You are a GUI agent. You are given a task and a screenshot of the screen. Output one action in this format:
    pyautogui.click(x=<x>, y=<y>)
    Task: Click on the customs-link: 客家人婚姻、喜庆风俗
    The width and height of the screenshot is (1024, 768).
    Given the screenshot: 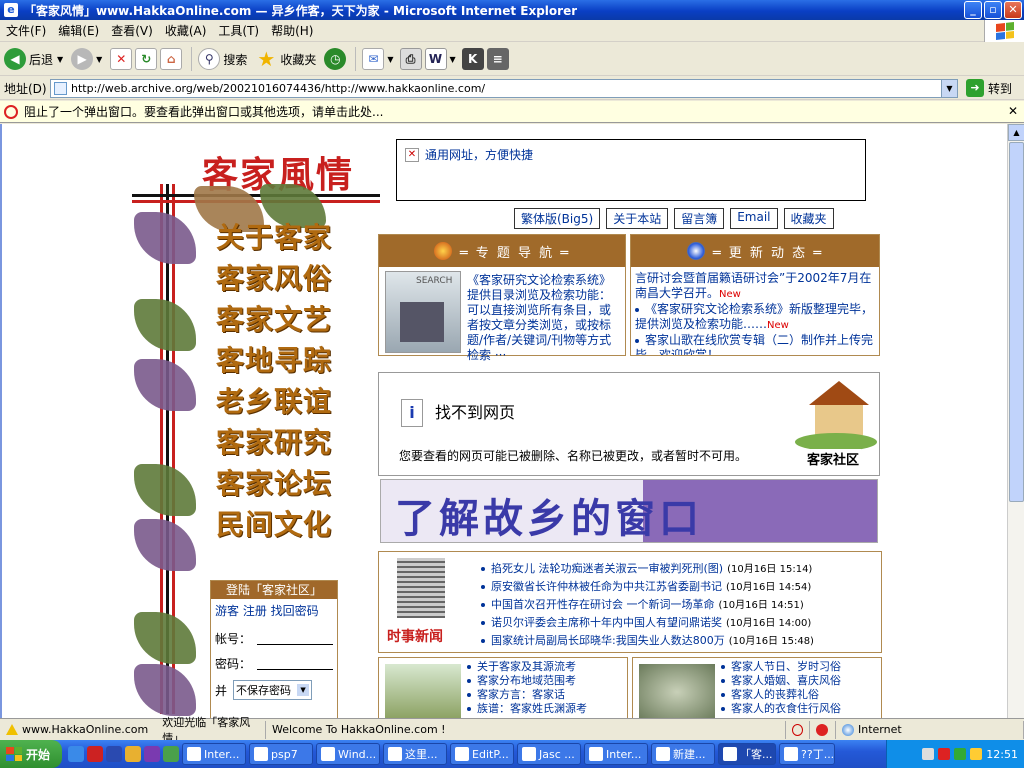 What is the action you would take?
    pyautogui.click(x=781, y=681)
    